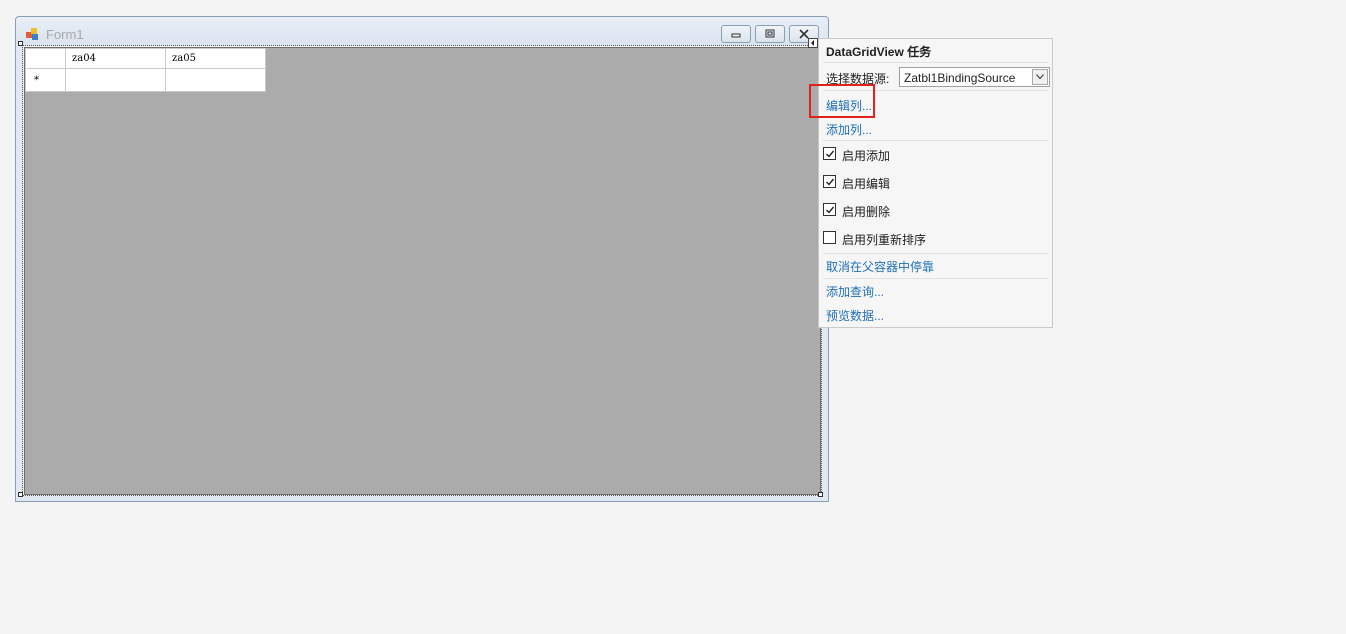  I want to click on datasource-dropdown: Zatbl1BindingSource, so click(974, 77).